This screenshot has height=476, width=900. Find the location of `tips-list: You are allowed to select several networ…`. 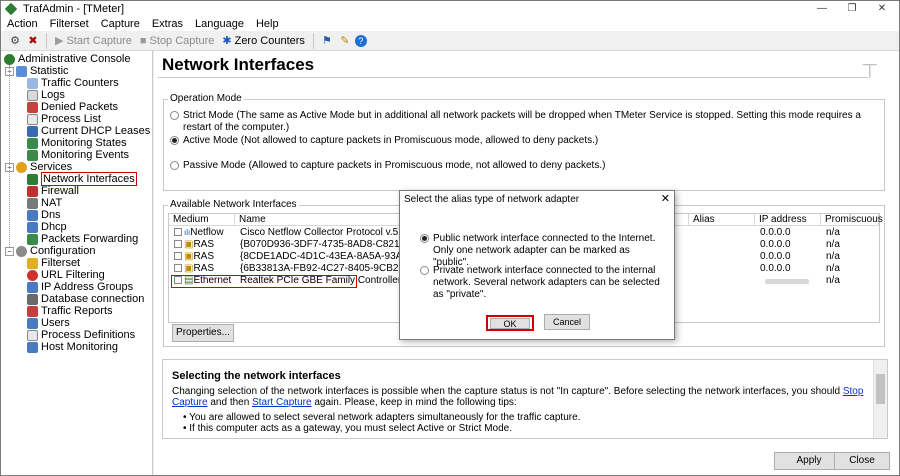

tips-list: You are allowed to select several networ… is located at coordinates (381, 423).